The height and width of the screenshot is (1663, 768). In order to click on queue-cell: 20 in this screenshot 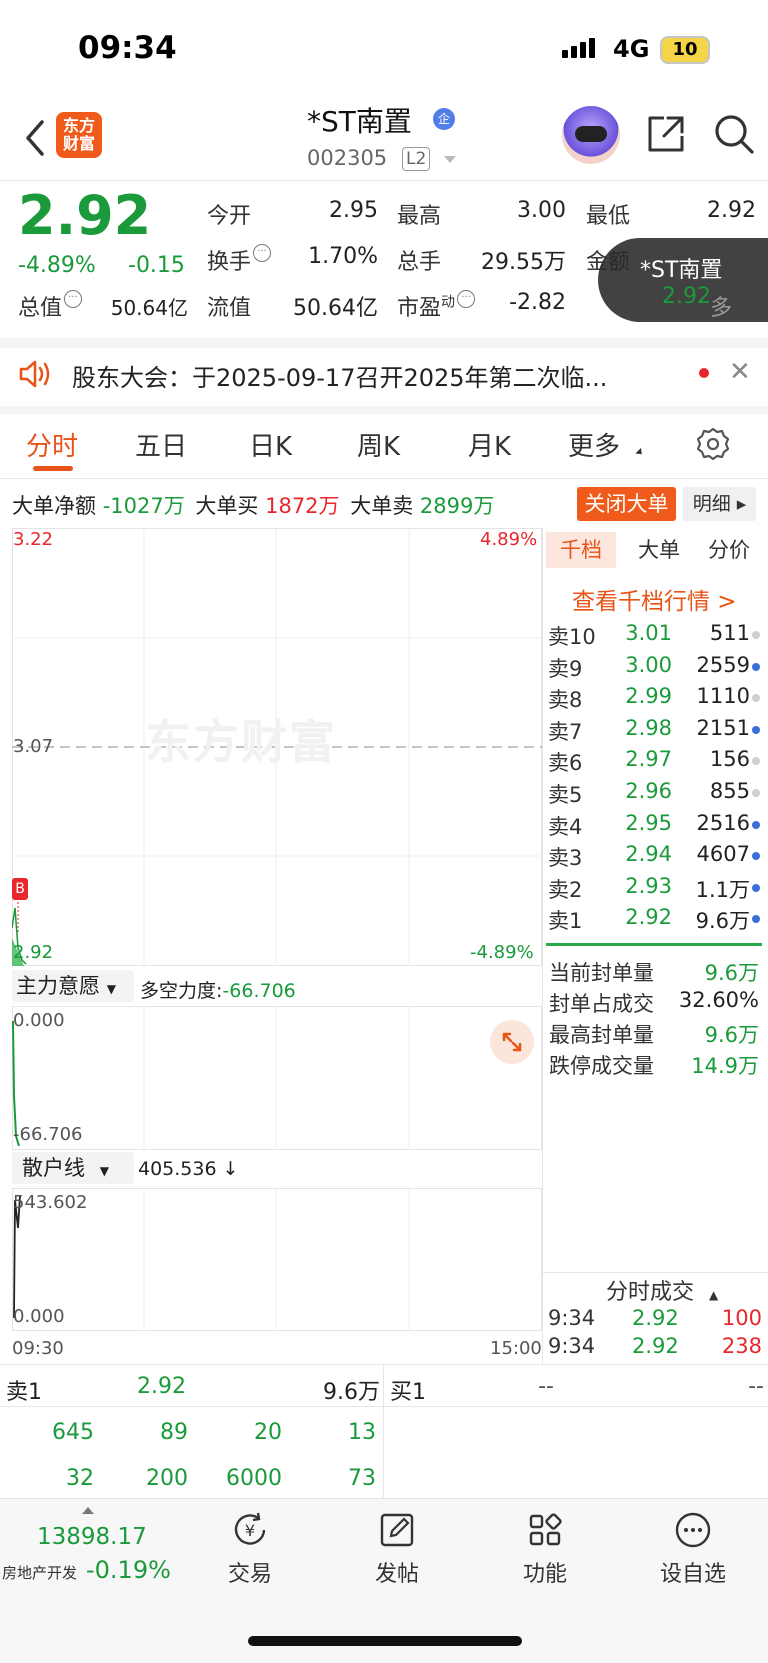, I will do `click(268, 1432)`.